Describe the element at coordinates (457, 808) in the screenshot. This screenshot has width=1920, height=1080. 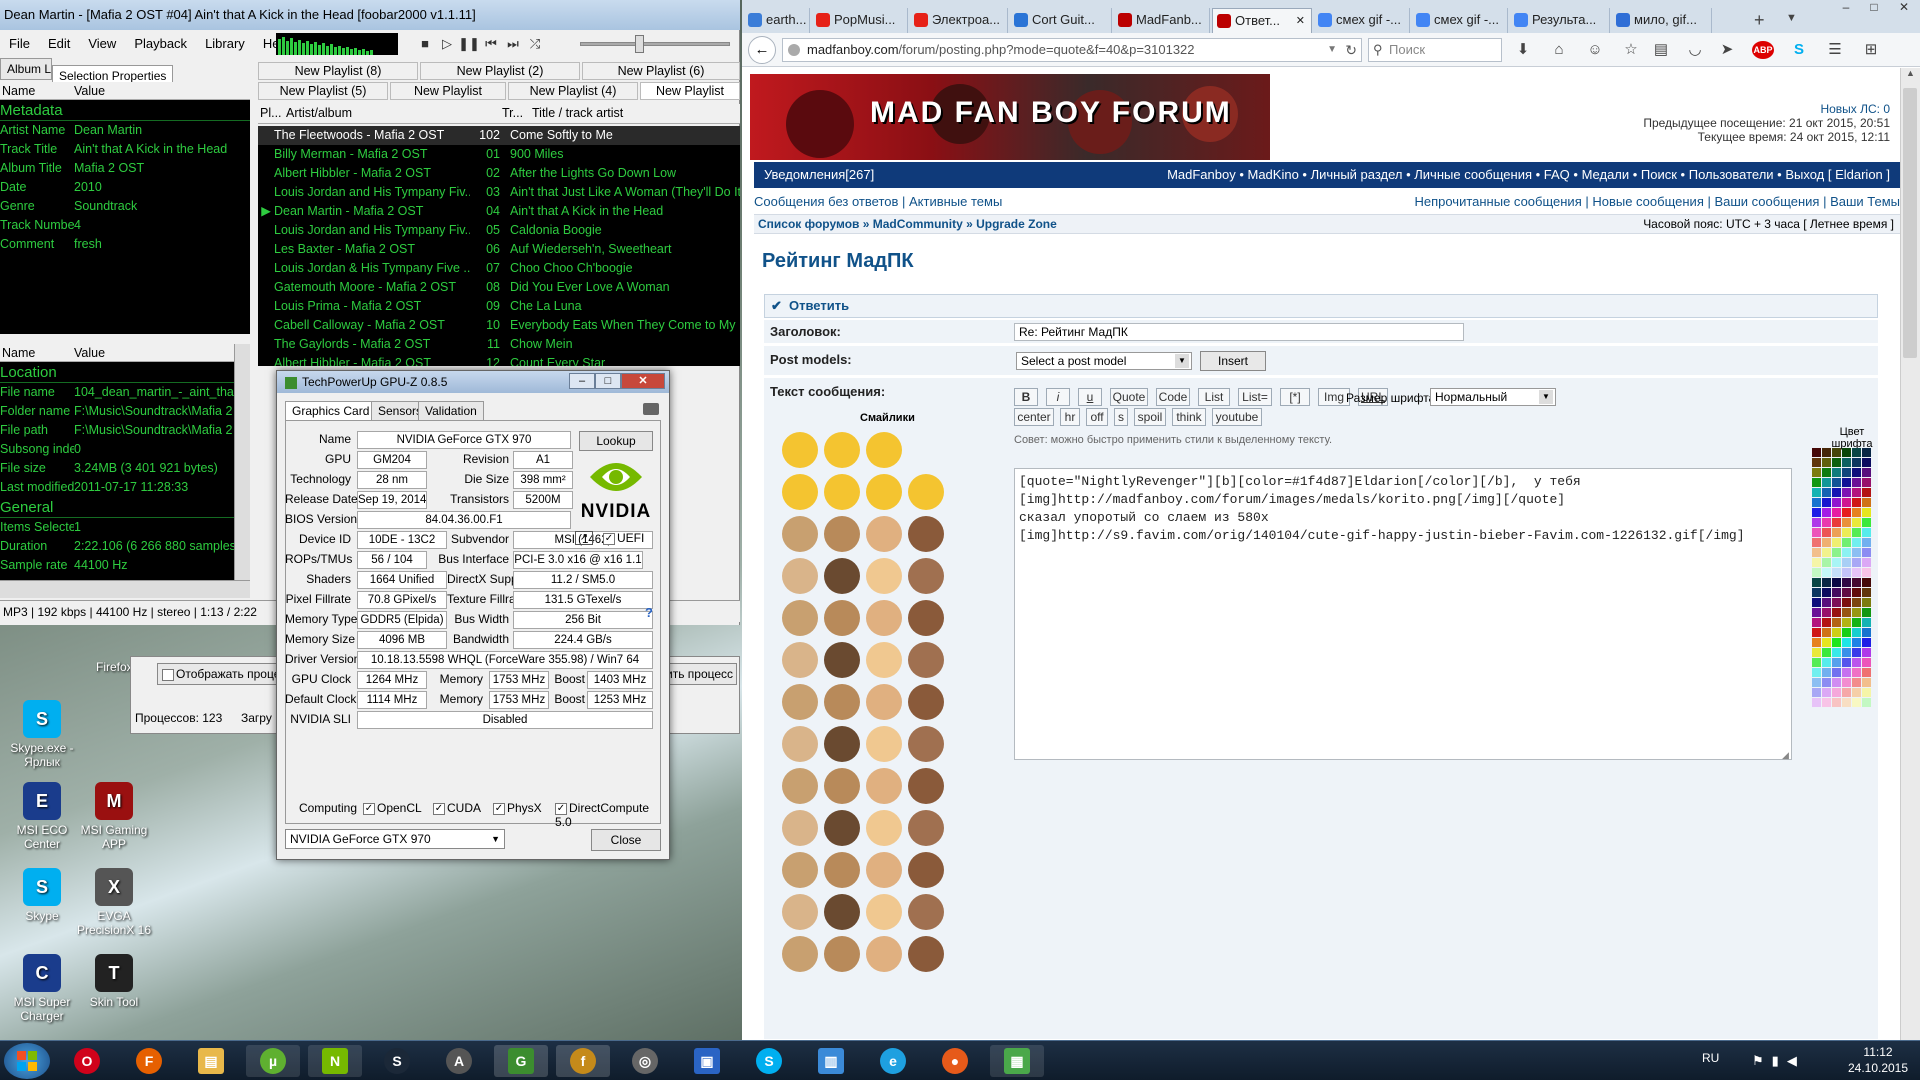
I see `cuda-checkbox: ✓ CUDA` at that location.